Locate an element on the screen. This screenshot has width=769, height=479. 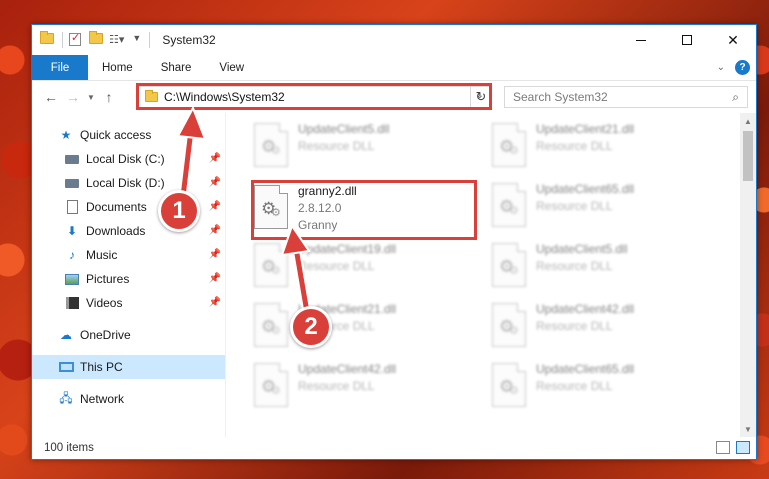
nav-label: Quick access is located at coordinates (116, 135).